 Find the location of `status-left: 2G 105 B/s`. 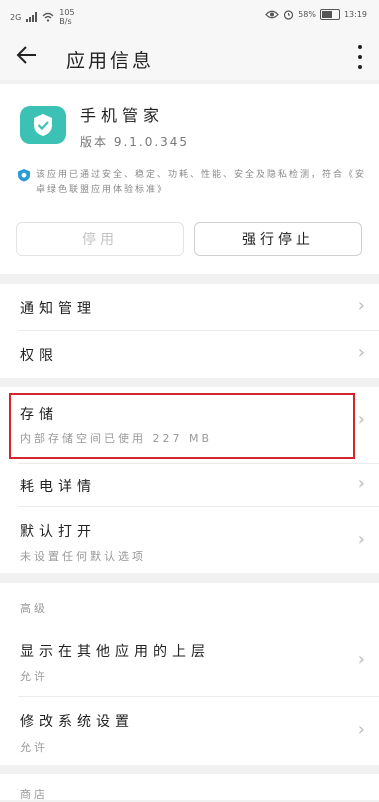

status-left: 2G 105 B/s is located at coordinates (42, 17).